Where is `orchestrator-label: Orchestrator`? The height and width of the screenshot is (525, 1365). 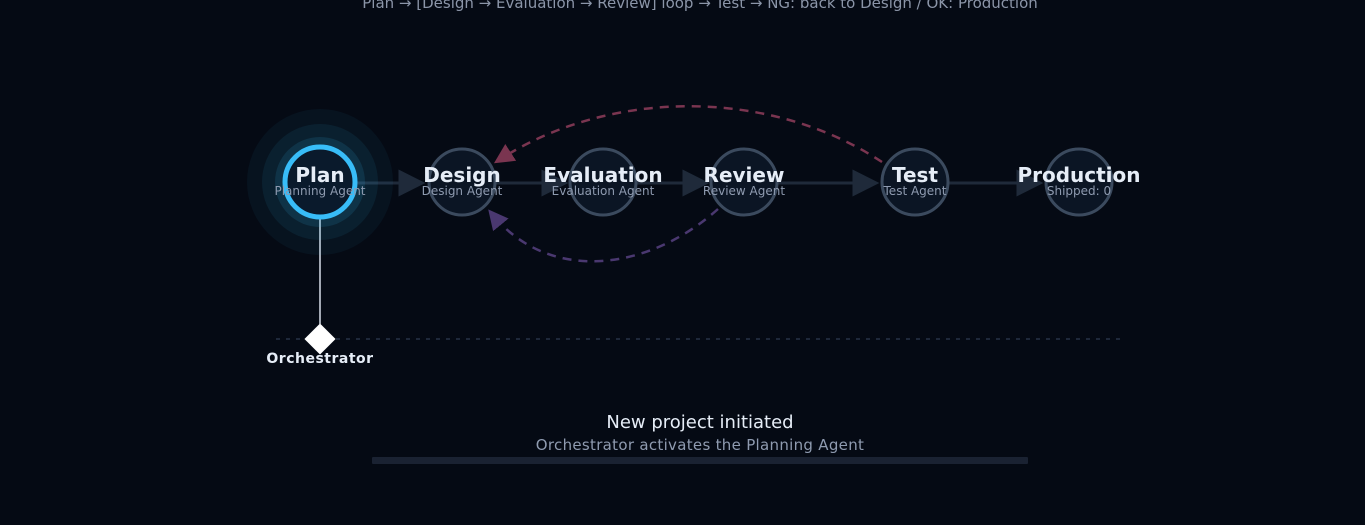
orchestrator-label: Orchestrator is located at coordinates (319, 359).